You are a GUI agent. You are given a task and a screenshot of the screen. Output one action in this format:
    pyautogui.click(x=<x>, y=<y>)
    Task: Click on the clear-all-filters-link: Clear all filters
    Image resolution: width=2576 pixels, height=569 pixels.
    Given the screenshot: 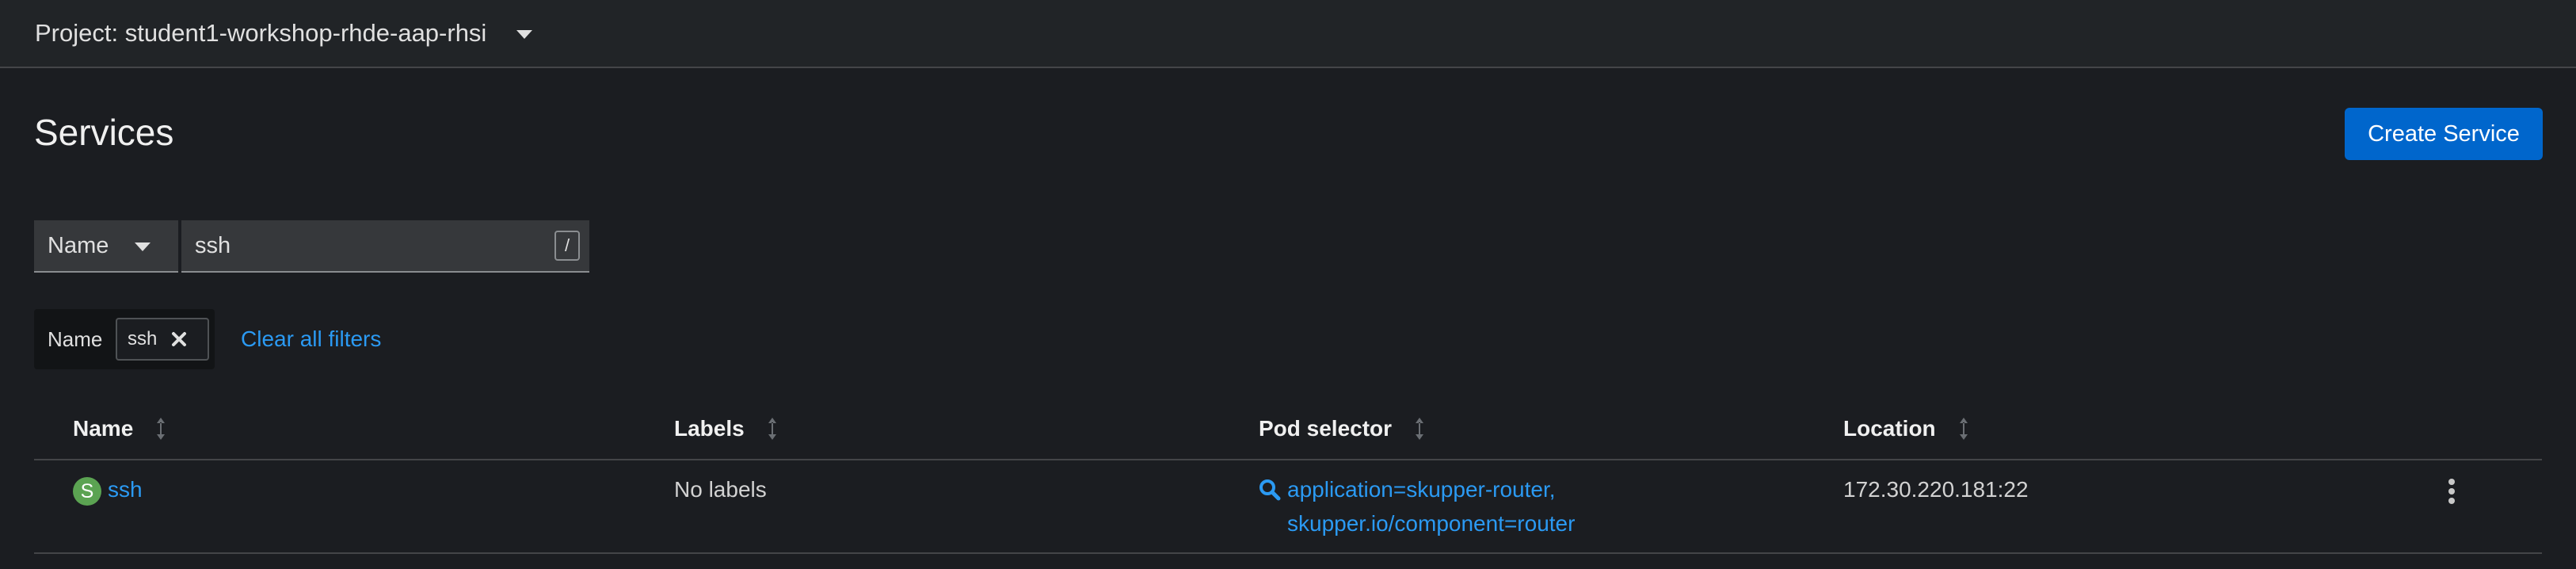 What is the action you would take?
    pyautogui.click(x=311, y=339)
    